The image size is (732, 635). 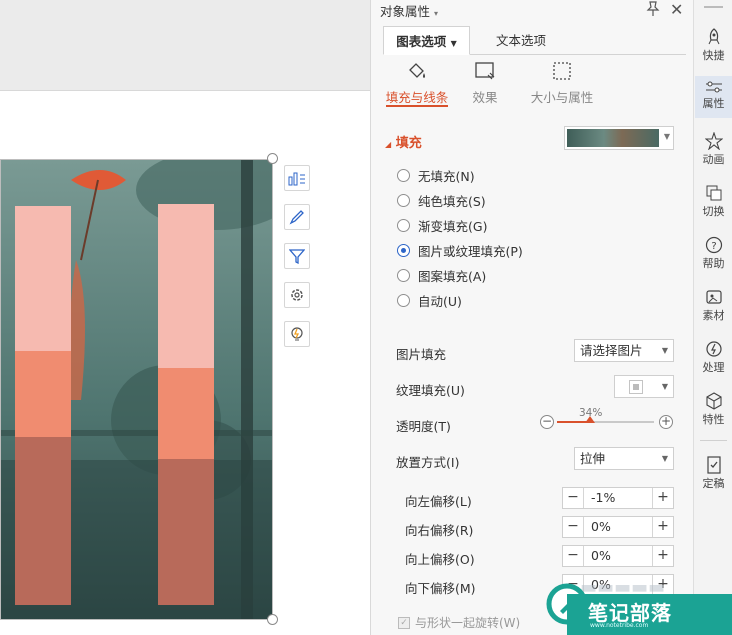 What do you see at coordinates (713, 297) in the screenshot?
I see `material-icon` at bounding box center [713, 297].